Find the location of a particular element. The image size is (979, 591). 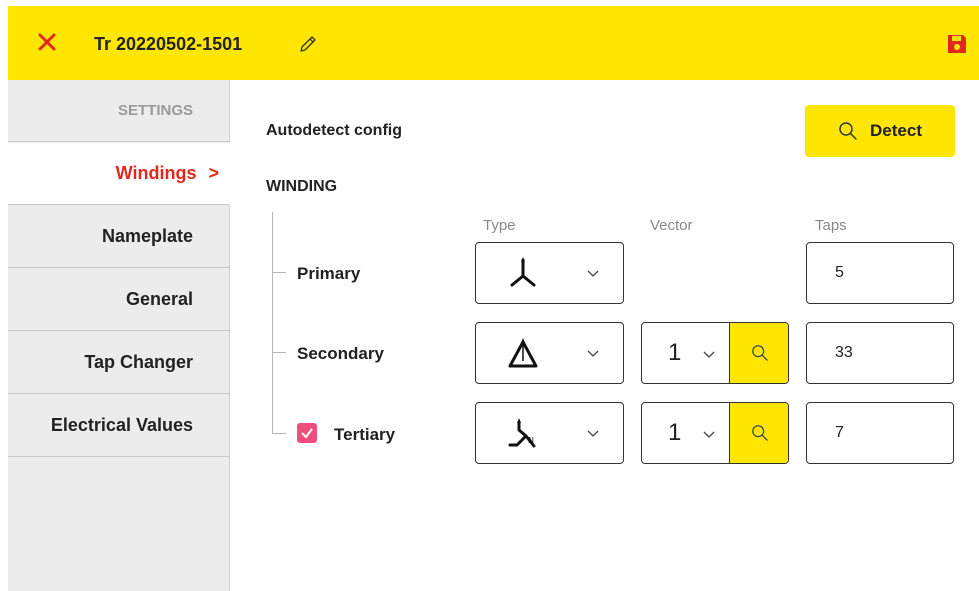

sidebar-item-label: General is located at coordinates (159, 299).